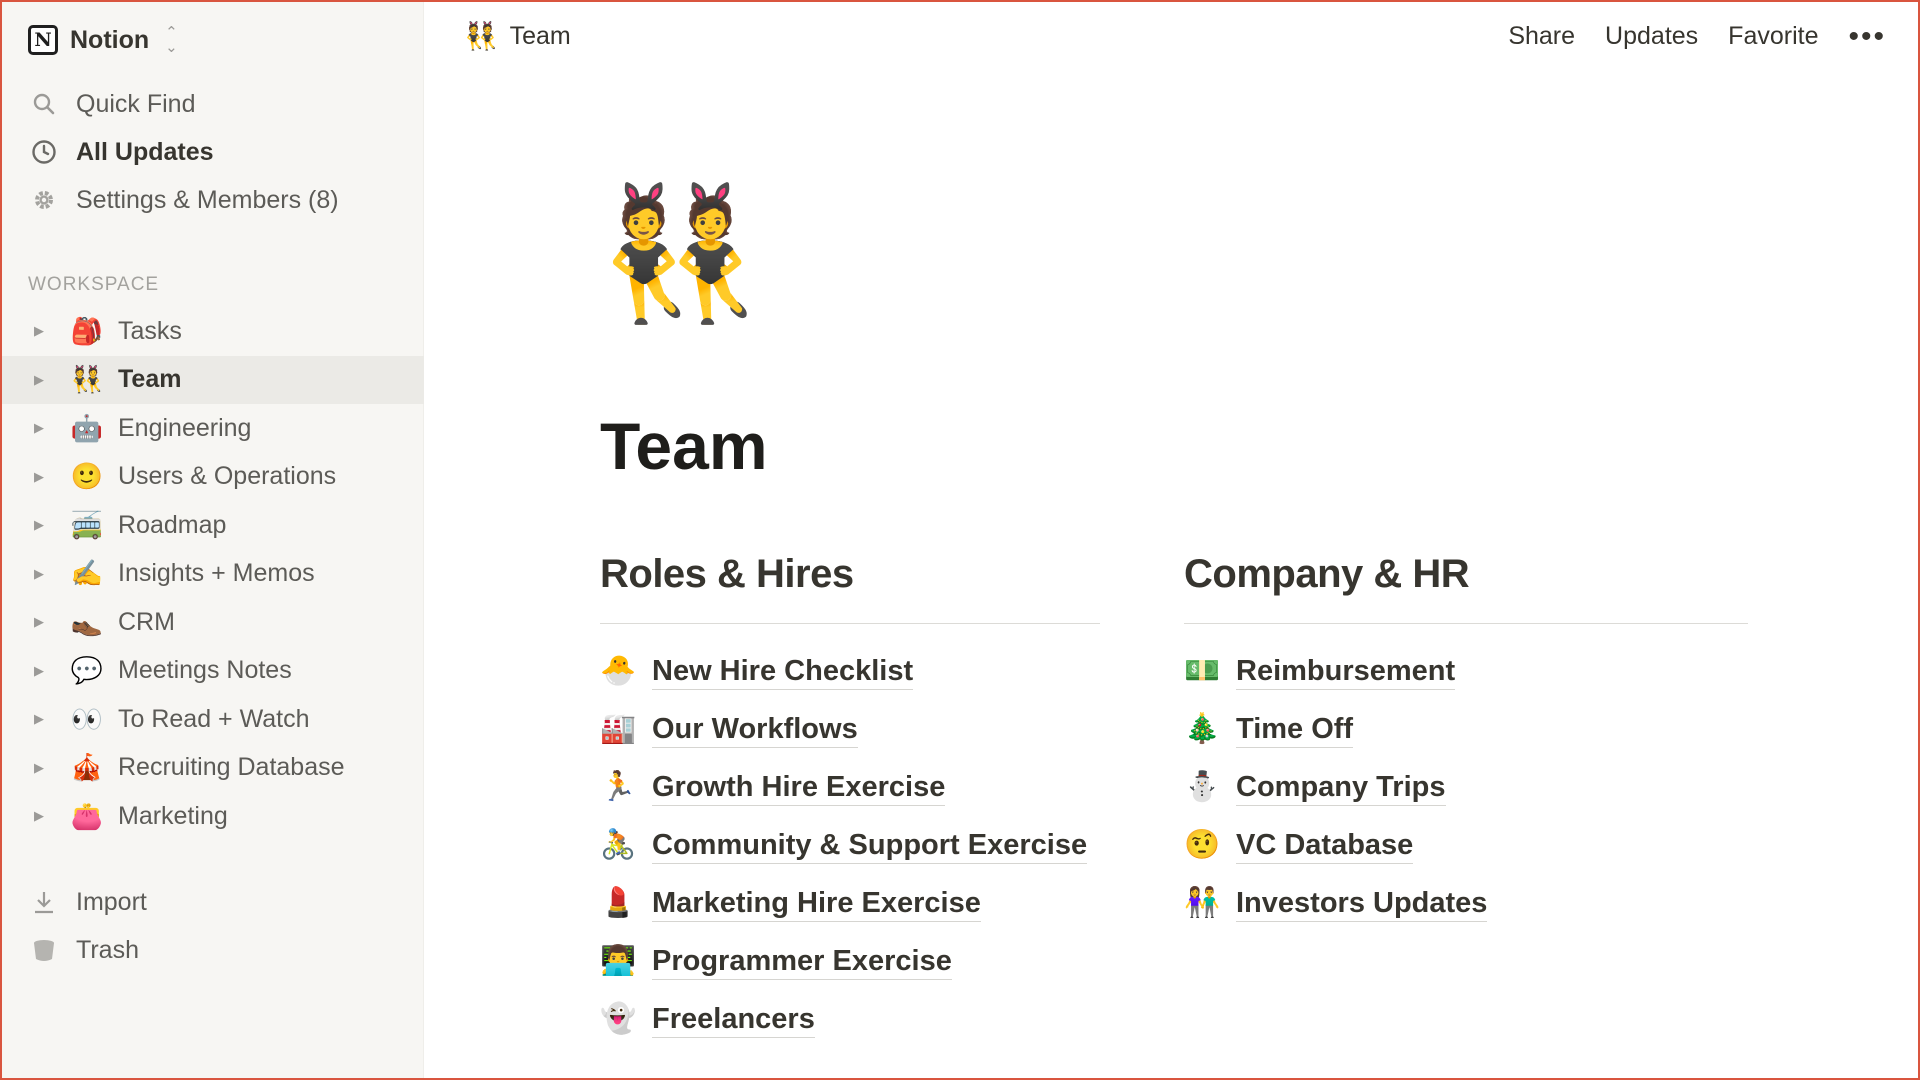  I want to click on page-link-growth-hire-exercise: 🏃 Growth Hire Exercise, so click(850, 787).